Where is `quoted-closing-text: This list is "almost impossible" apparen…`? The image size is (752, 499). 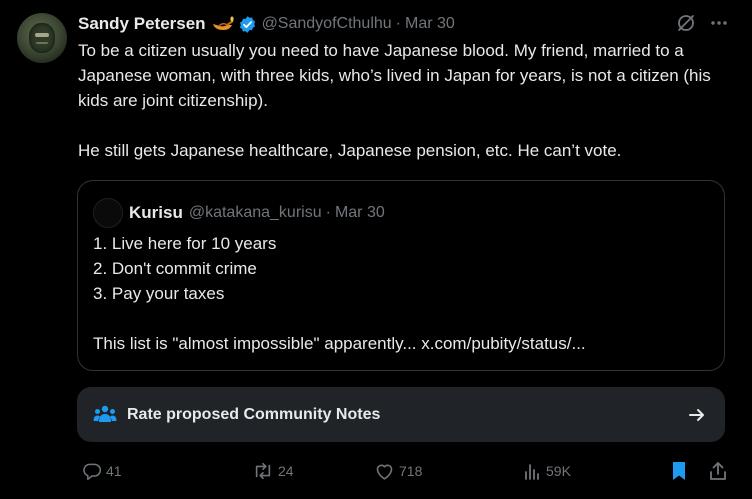
quoted-closing-text: This list is "almost impossible" apparen… is located at coordinates (339, 343).